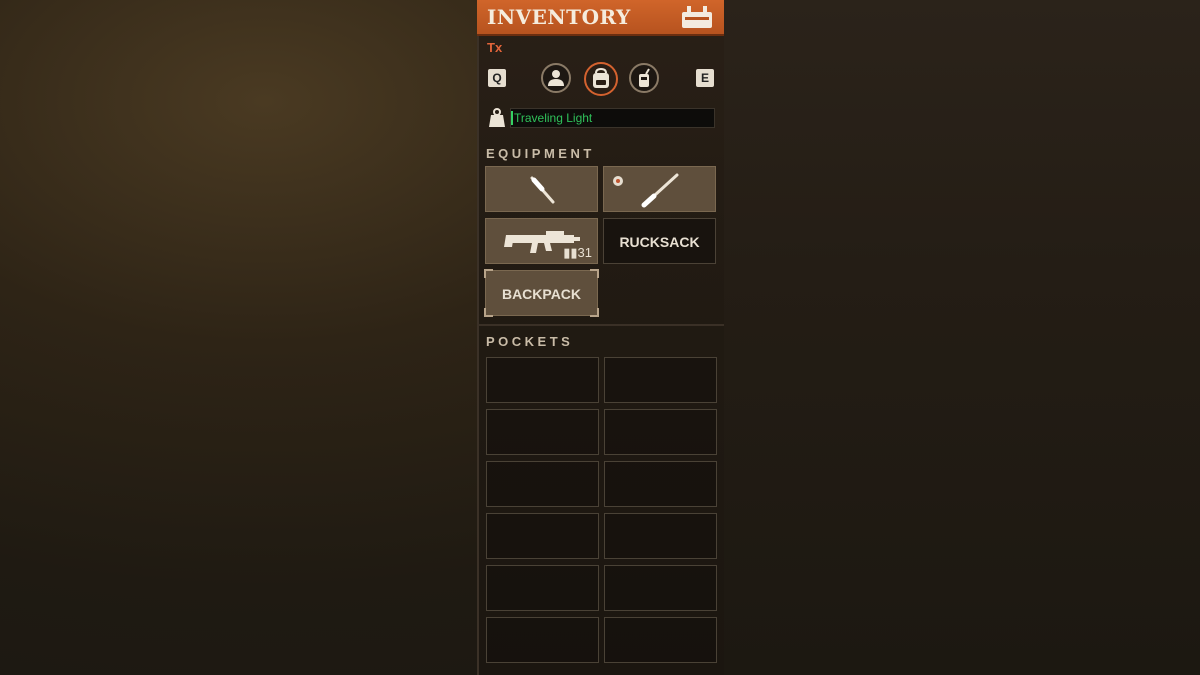 Image resolution: width=1200 pixels, height=675 pixels. I want to click on tab-character, so click(556, 78).